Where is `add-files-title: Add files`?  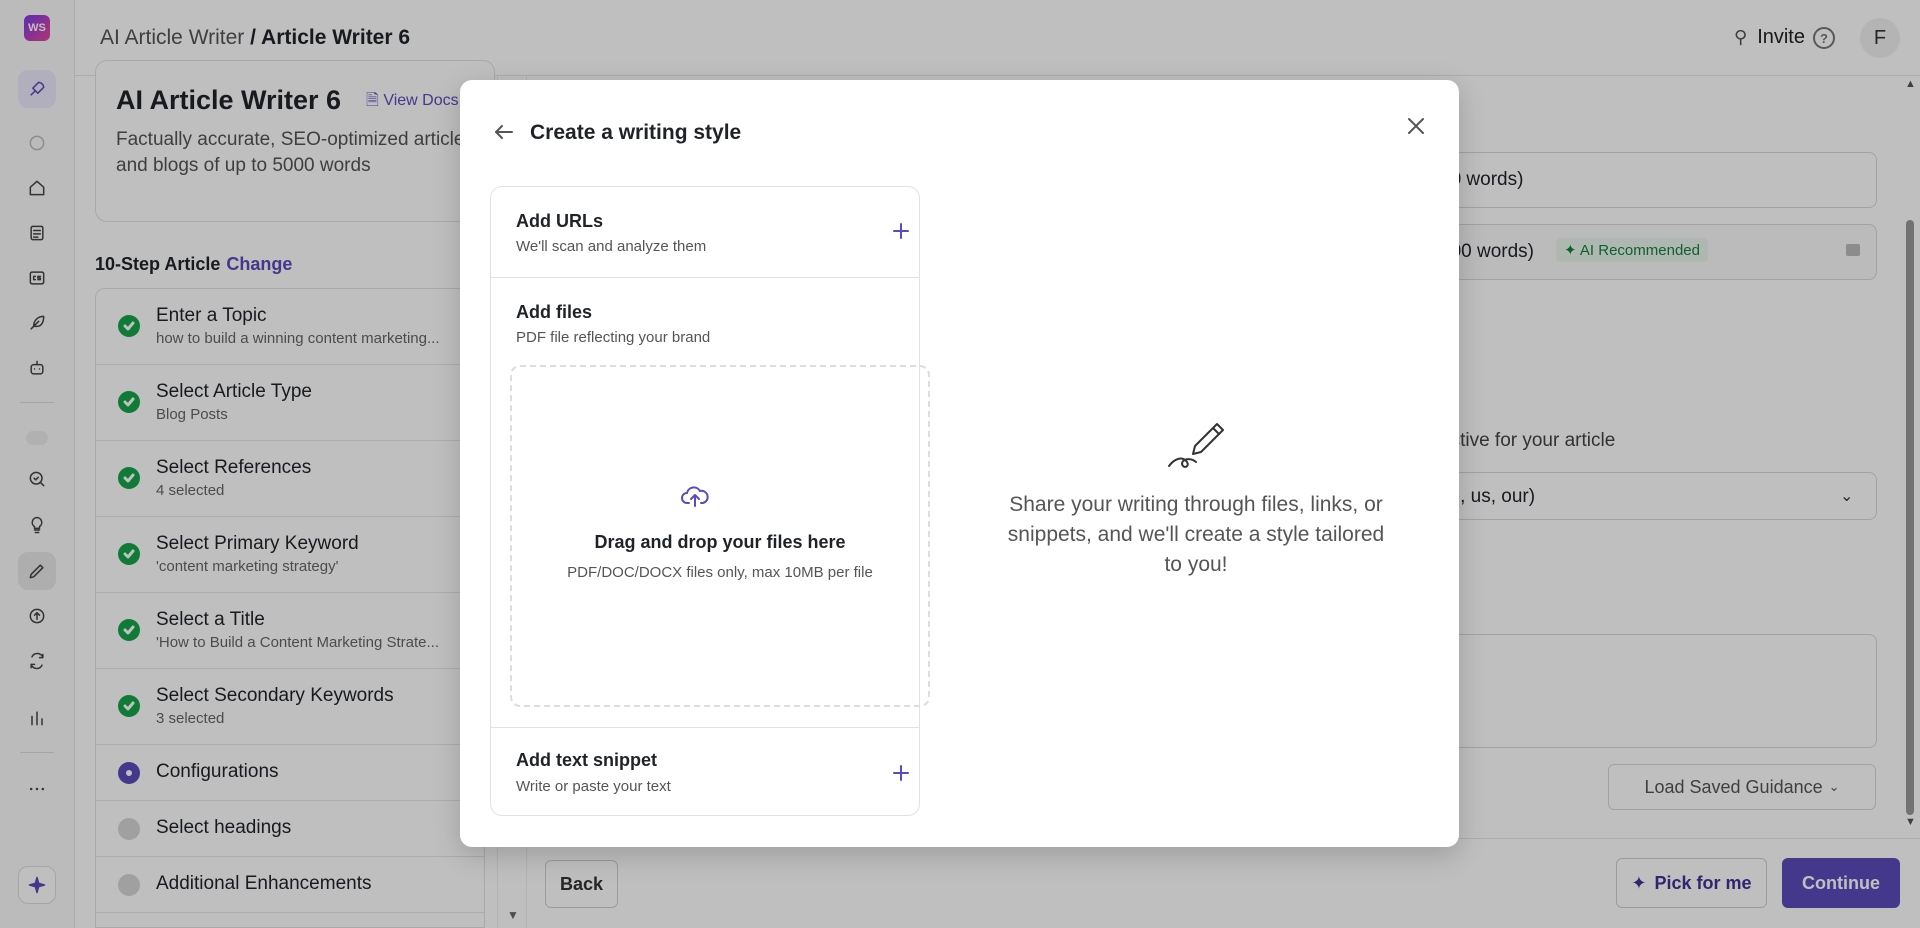
add-files-title: Add files is located at coordinates (554, 312).